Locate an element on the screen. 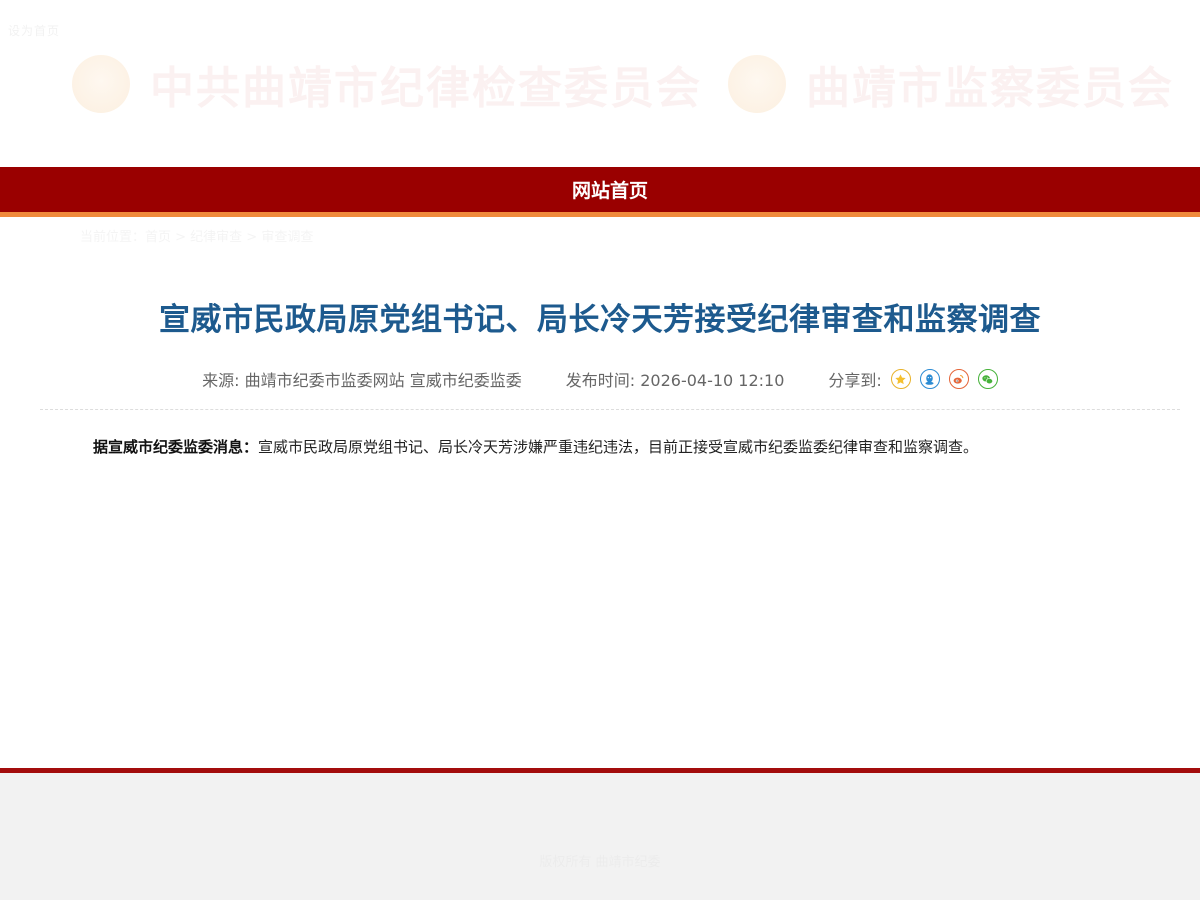 This screenshot has width=1200, height=900. share-label: 分享到: is located at coordinates (855, 380).